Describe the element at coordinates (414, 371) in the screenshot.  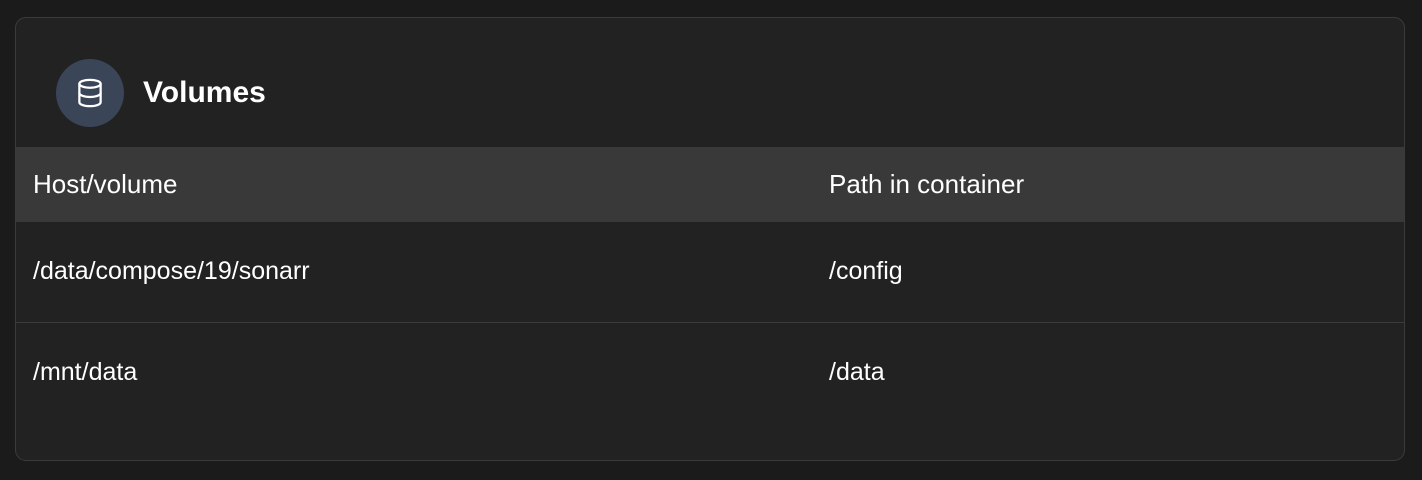
I see `host-volume-cell: /mnt/data` at that location.